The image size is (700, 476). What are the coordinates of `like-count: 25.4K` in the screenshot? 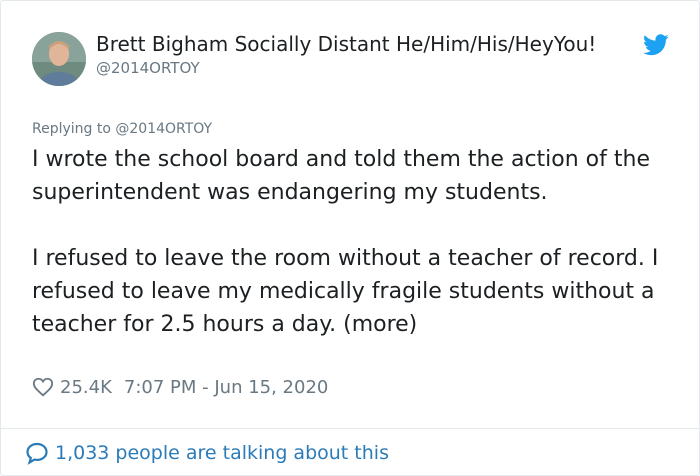 It's located at (86, 387).